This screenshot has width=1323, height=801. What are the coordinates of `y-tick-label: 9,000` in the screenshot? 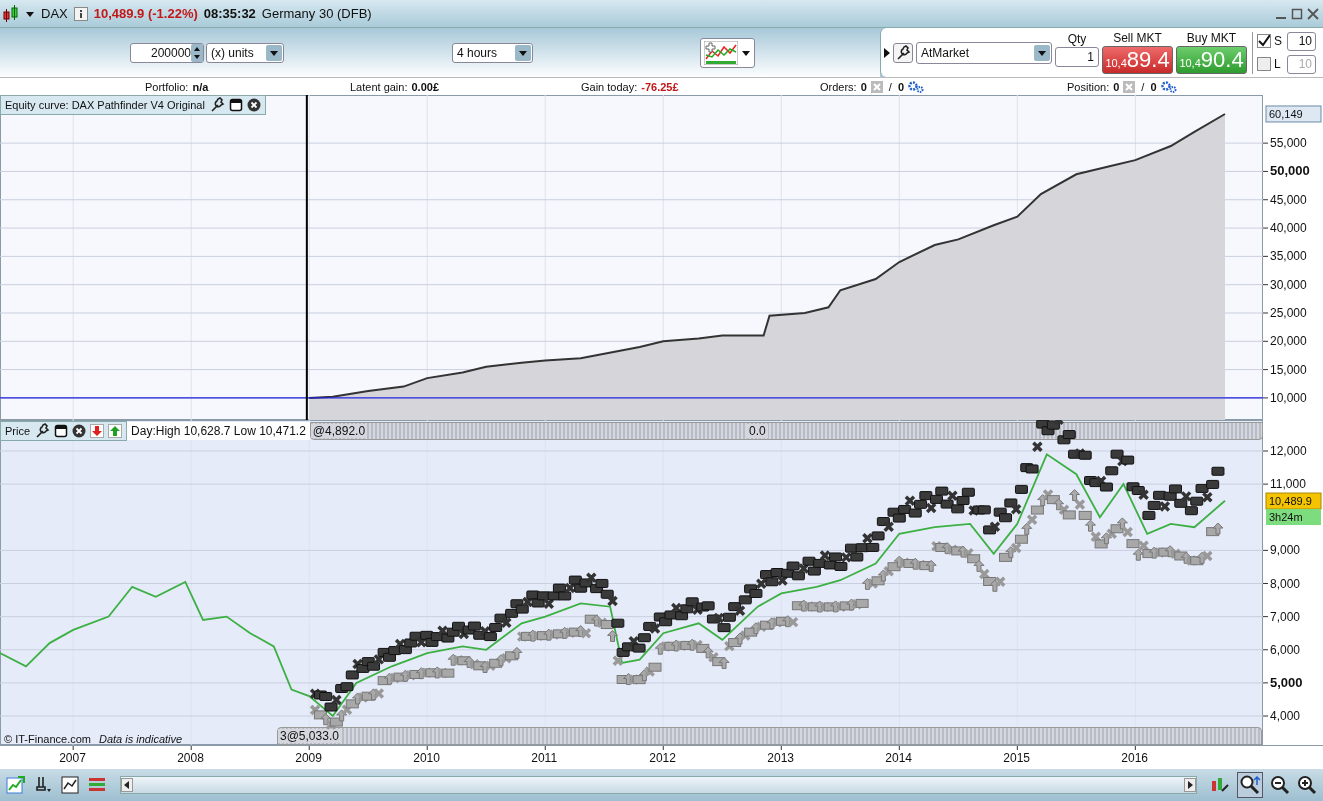 It's located at (1285, 550).